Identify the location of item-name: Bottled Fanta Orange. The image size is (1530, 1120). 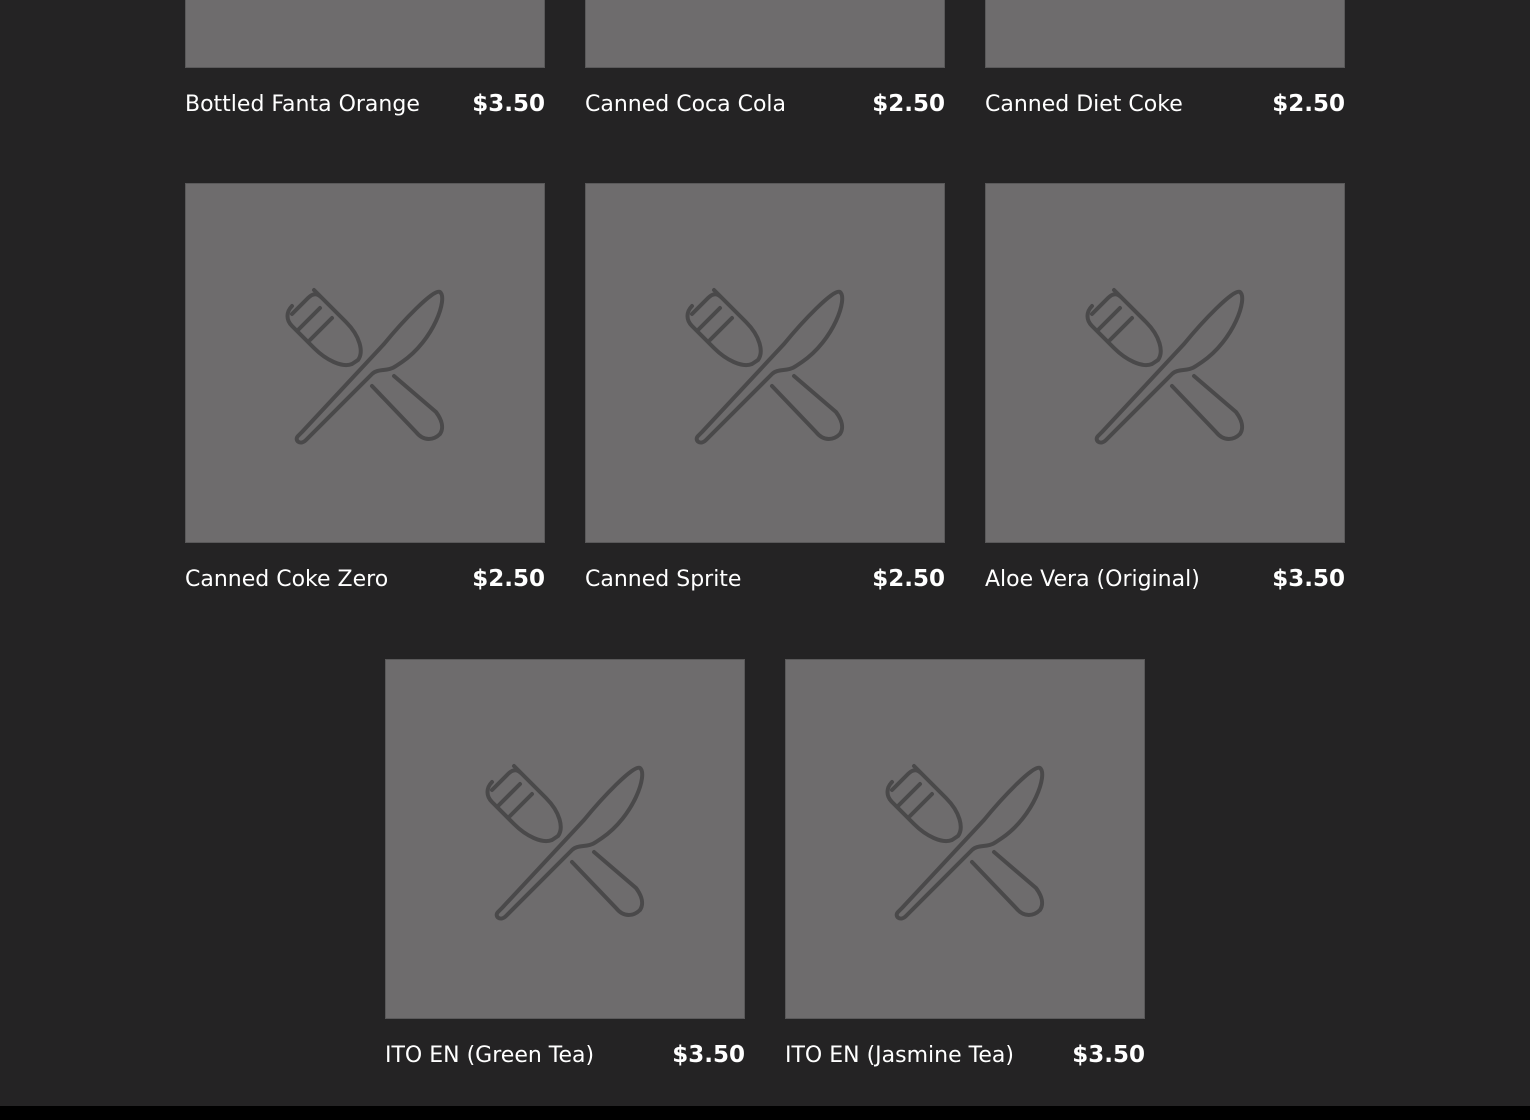
(302, 104).